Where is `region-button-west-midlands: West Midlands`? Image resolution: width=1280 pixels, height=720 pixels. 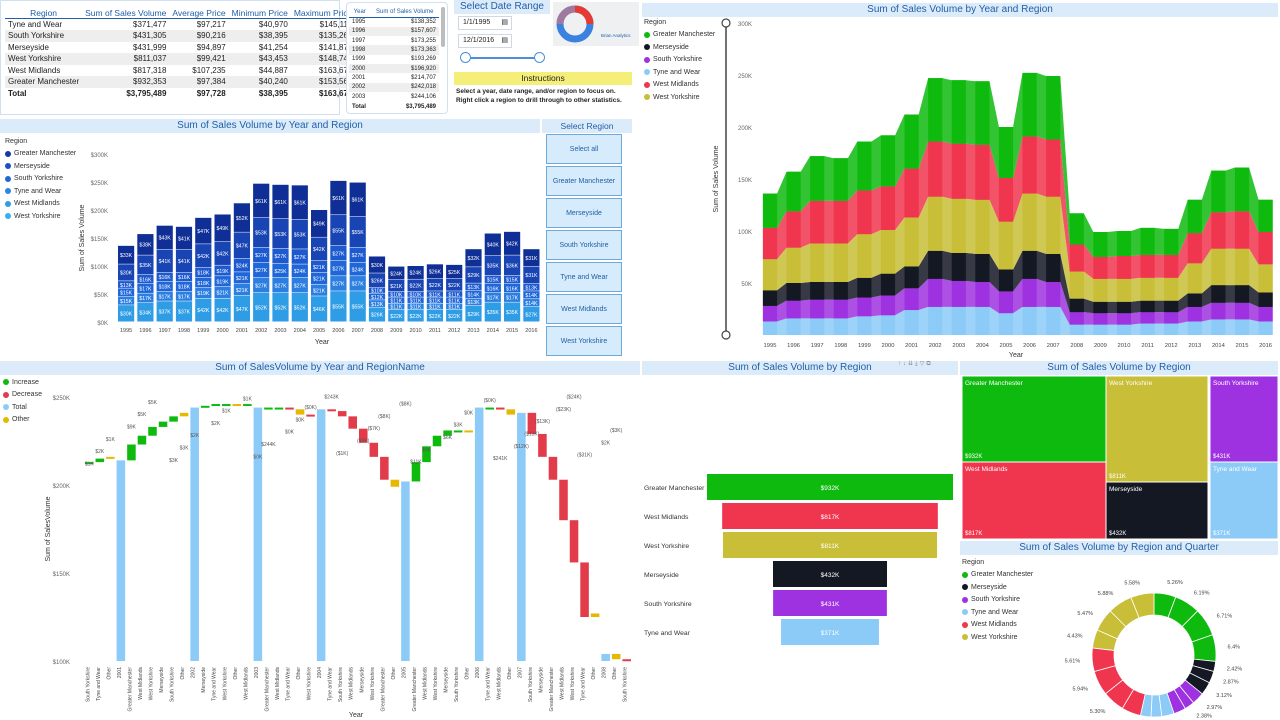
region-button-west-midlands: West Midlands is located at coordinates (584, 309).